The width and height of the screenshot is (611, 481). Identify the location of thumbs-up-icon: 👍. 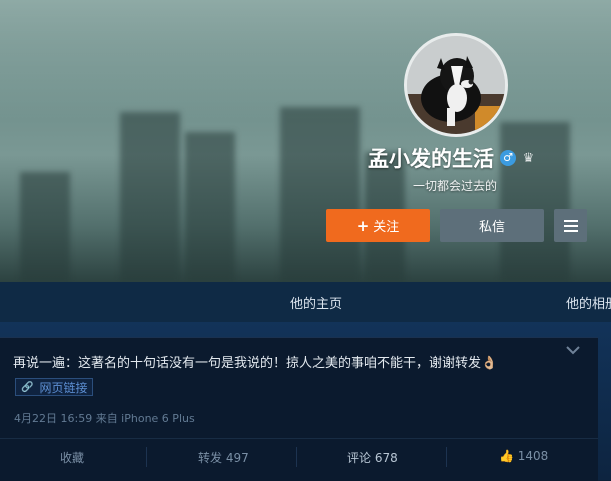
(506, 456).